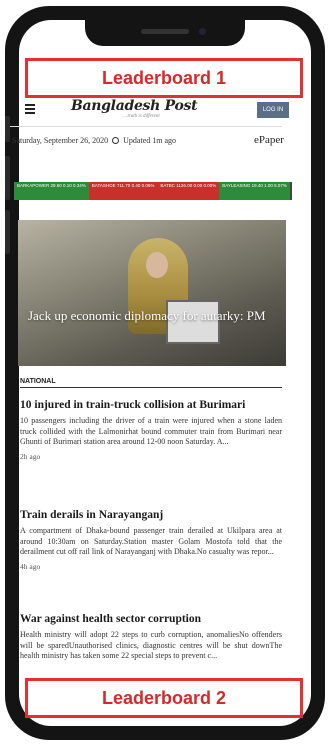  I want to click on ticker-item: BATASHOE 711.70 0.40 0.06%, so click(123, 191).